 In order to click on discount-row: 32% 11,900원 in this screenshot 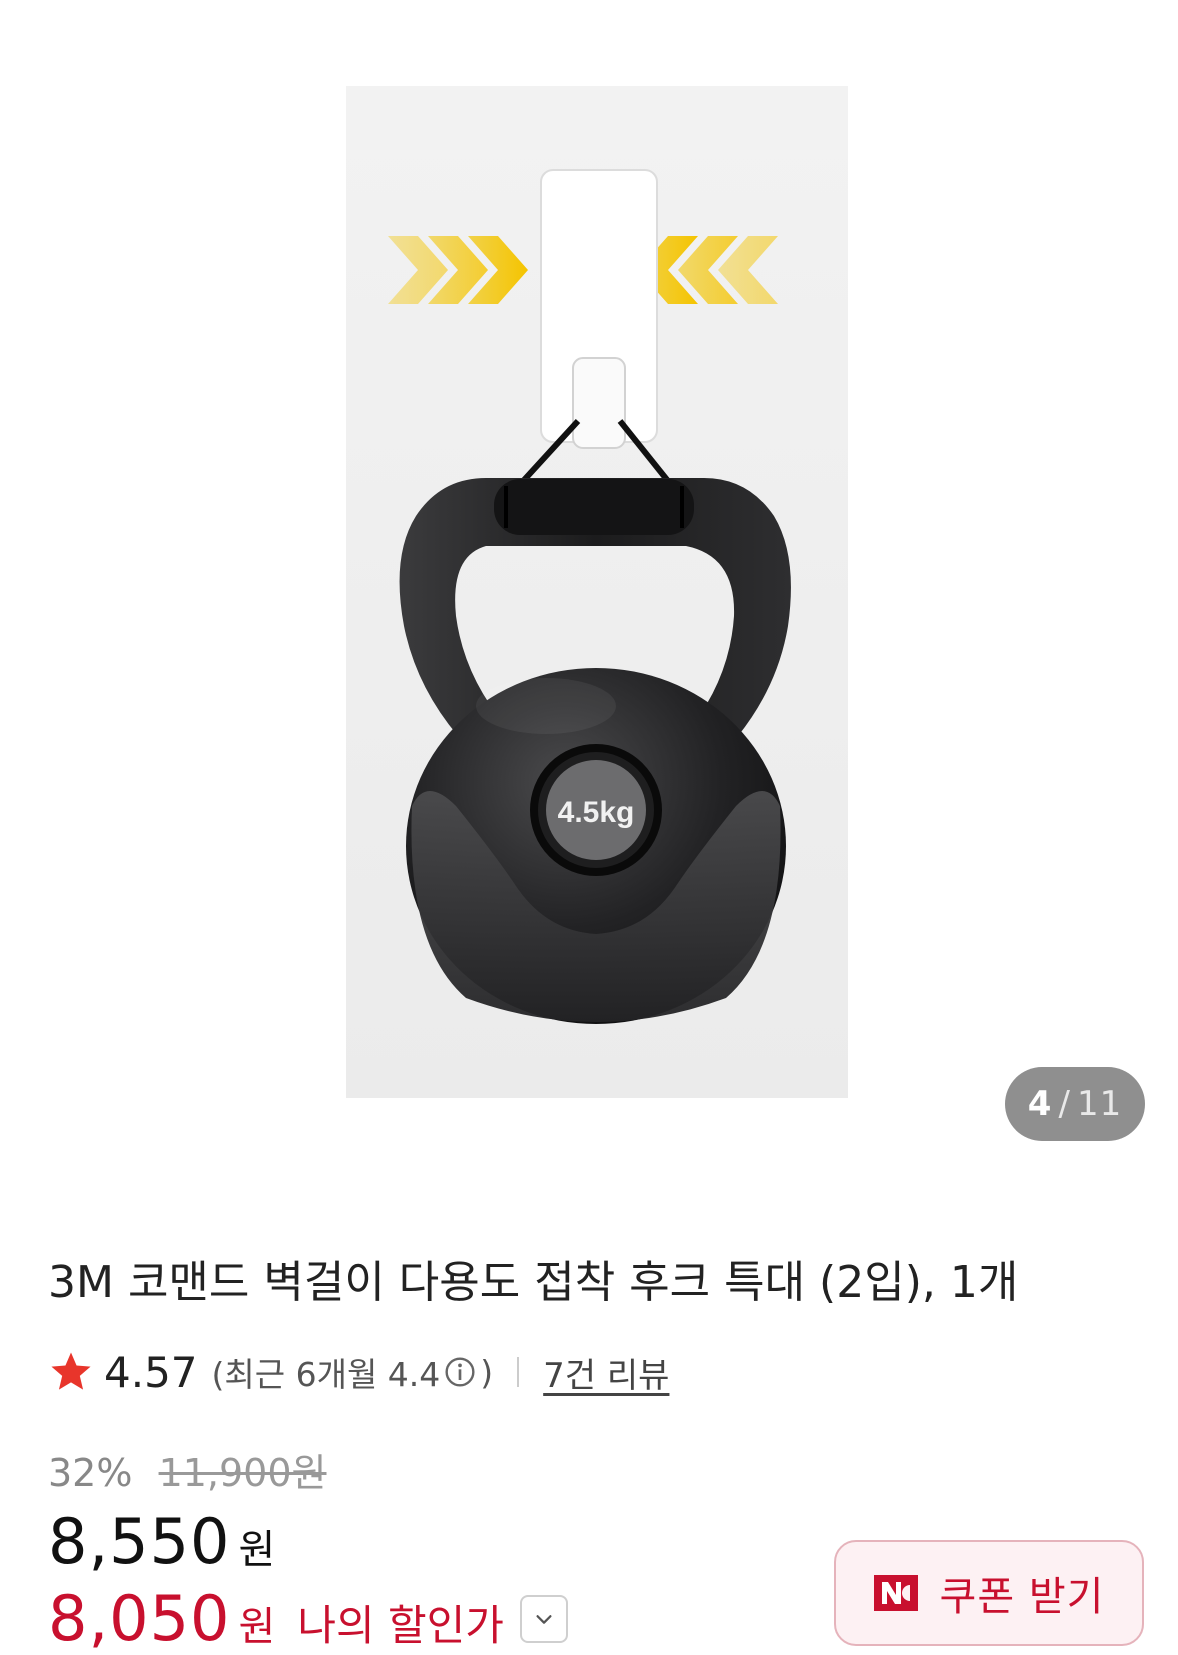, I will do `click(187, 1469)`.